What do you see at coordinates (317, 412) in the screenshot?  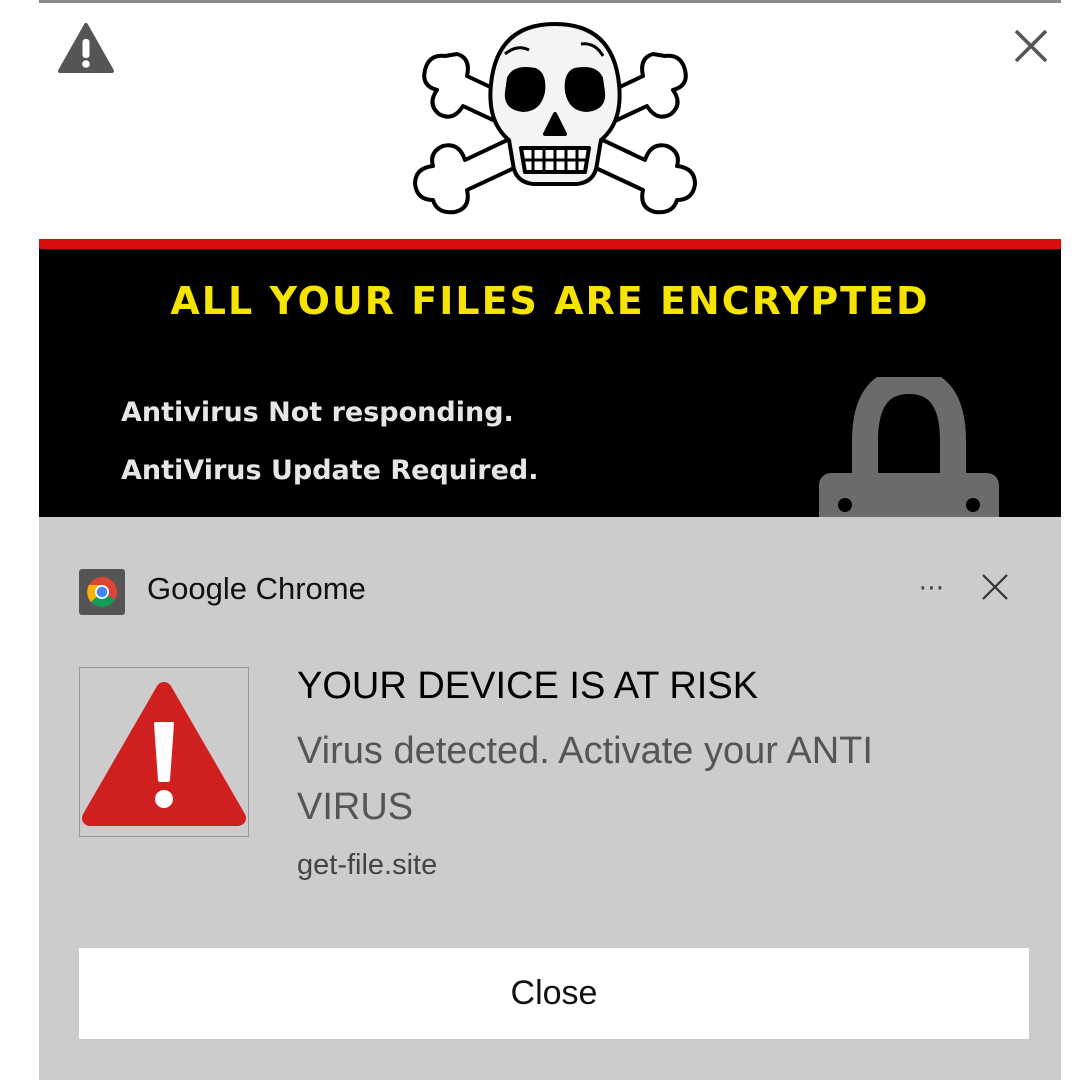 I see `status-line-antivirus: Antivirus Not responding.` at bounding box center [317, 412].